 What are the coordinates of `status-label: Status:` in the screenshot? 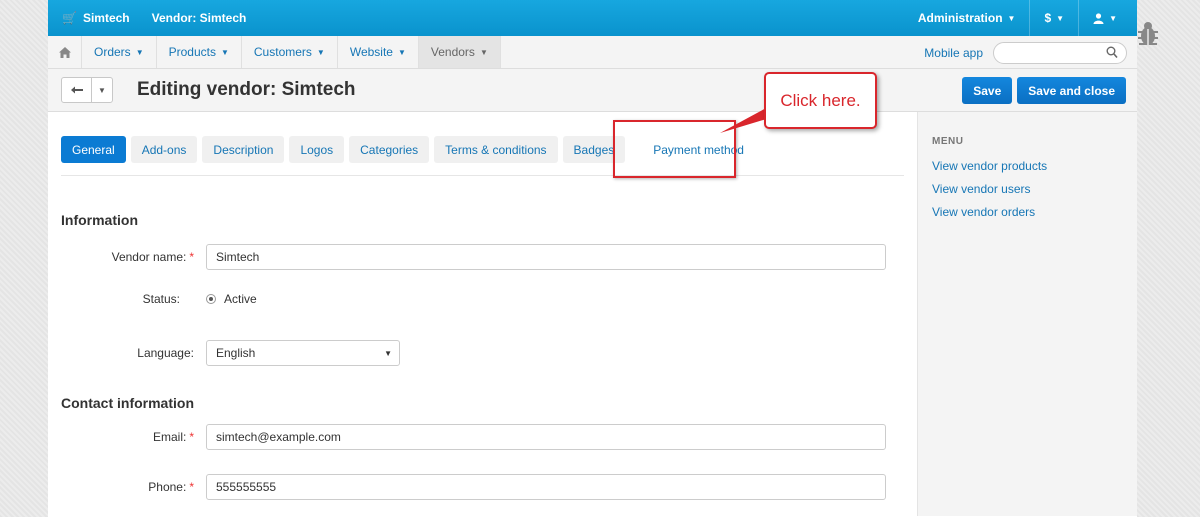 It's located at (161, 299).